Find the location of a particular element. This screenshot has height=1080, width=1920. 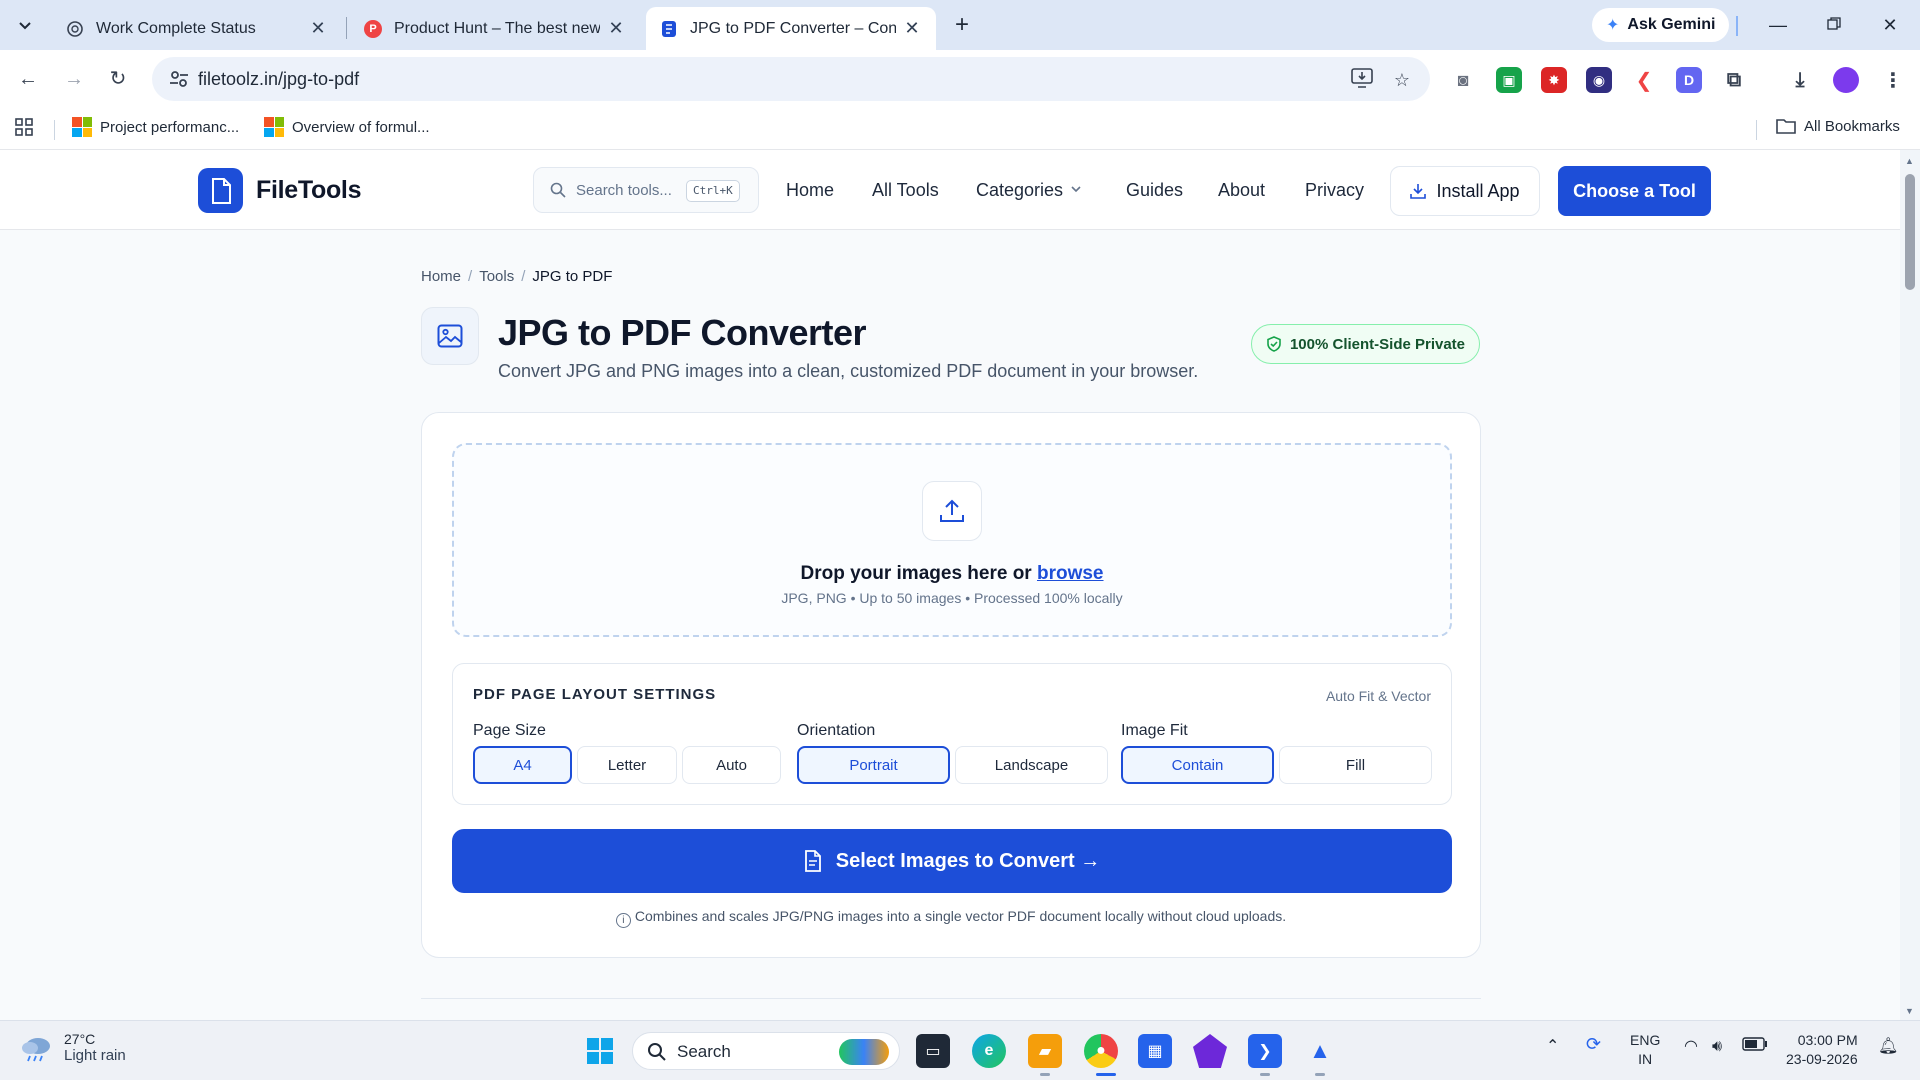

reload-icon: ↻ is located at coordinates (118, 79).